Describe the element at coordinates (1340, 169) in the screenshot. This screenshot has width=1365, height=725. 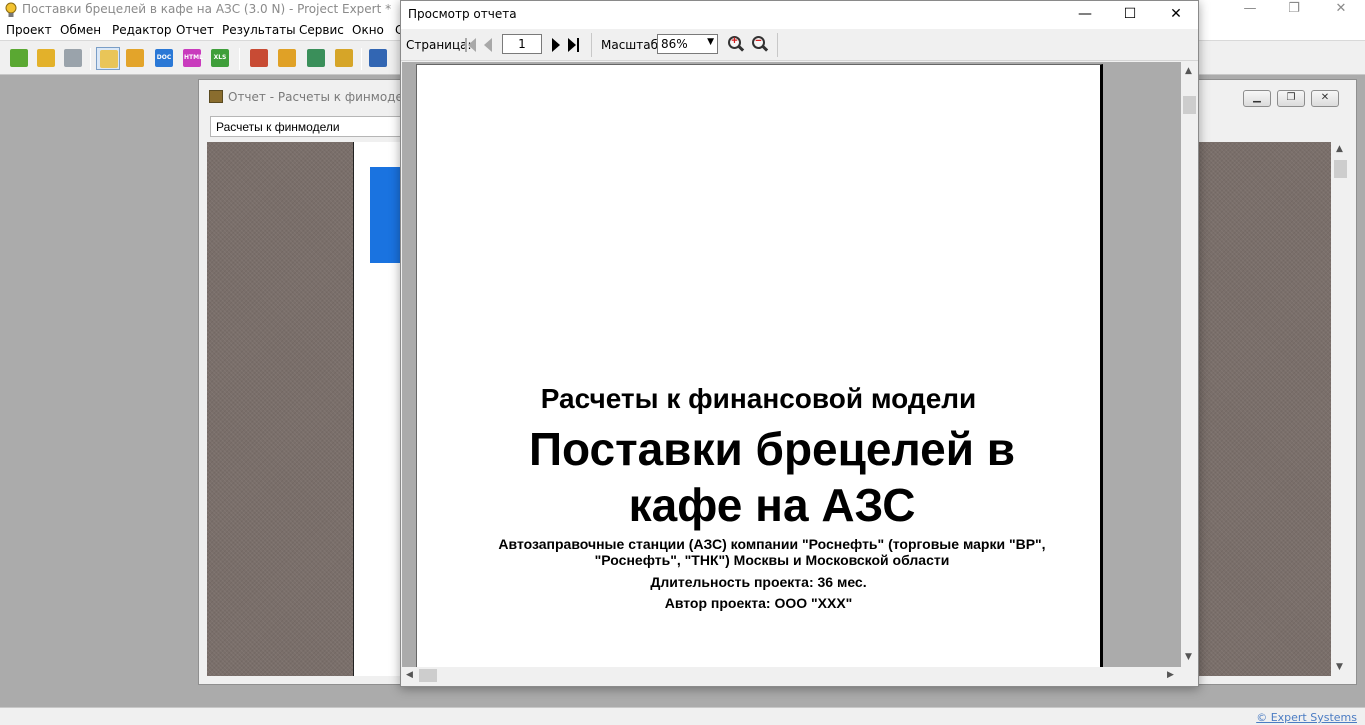
I see `report-scroll-thumb` at that location.